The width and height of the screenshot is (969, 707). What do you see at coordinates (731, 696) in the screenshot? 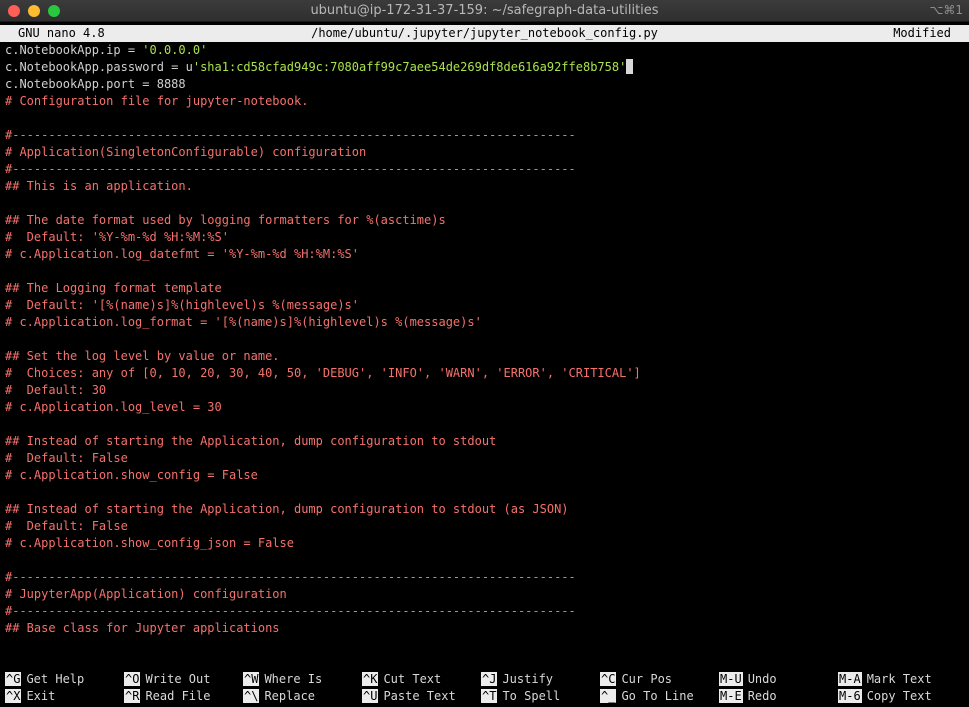
I see `shortcut-key: M-E` at bounding box center [731, 696].